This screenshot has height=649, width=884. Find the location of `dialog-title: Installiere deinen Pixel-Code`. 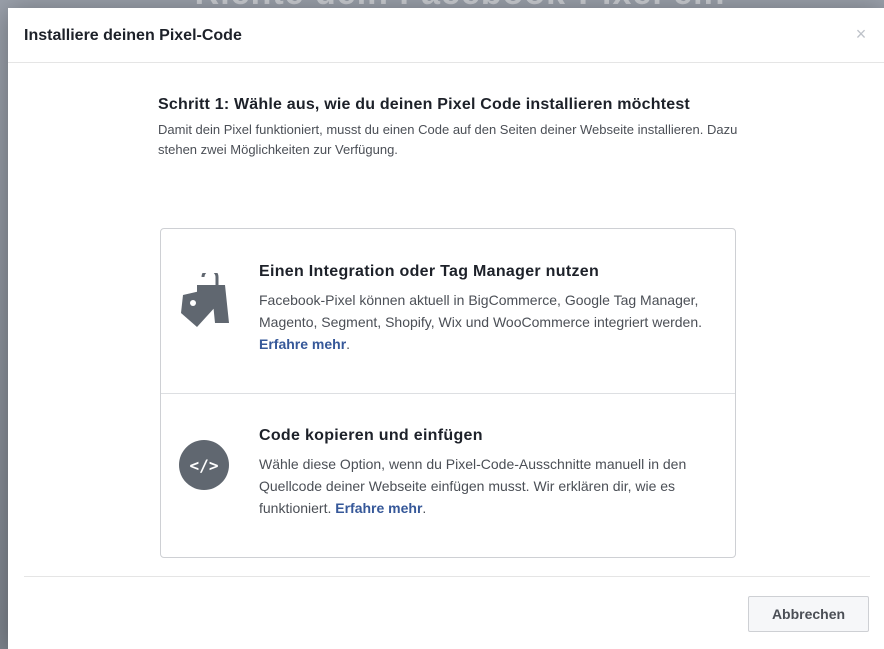

dialog-title: Installiere deinen Pixel-Code is located at coordinates (133, 35).